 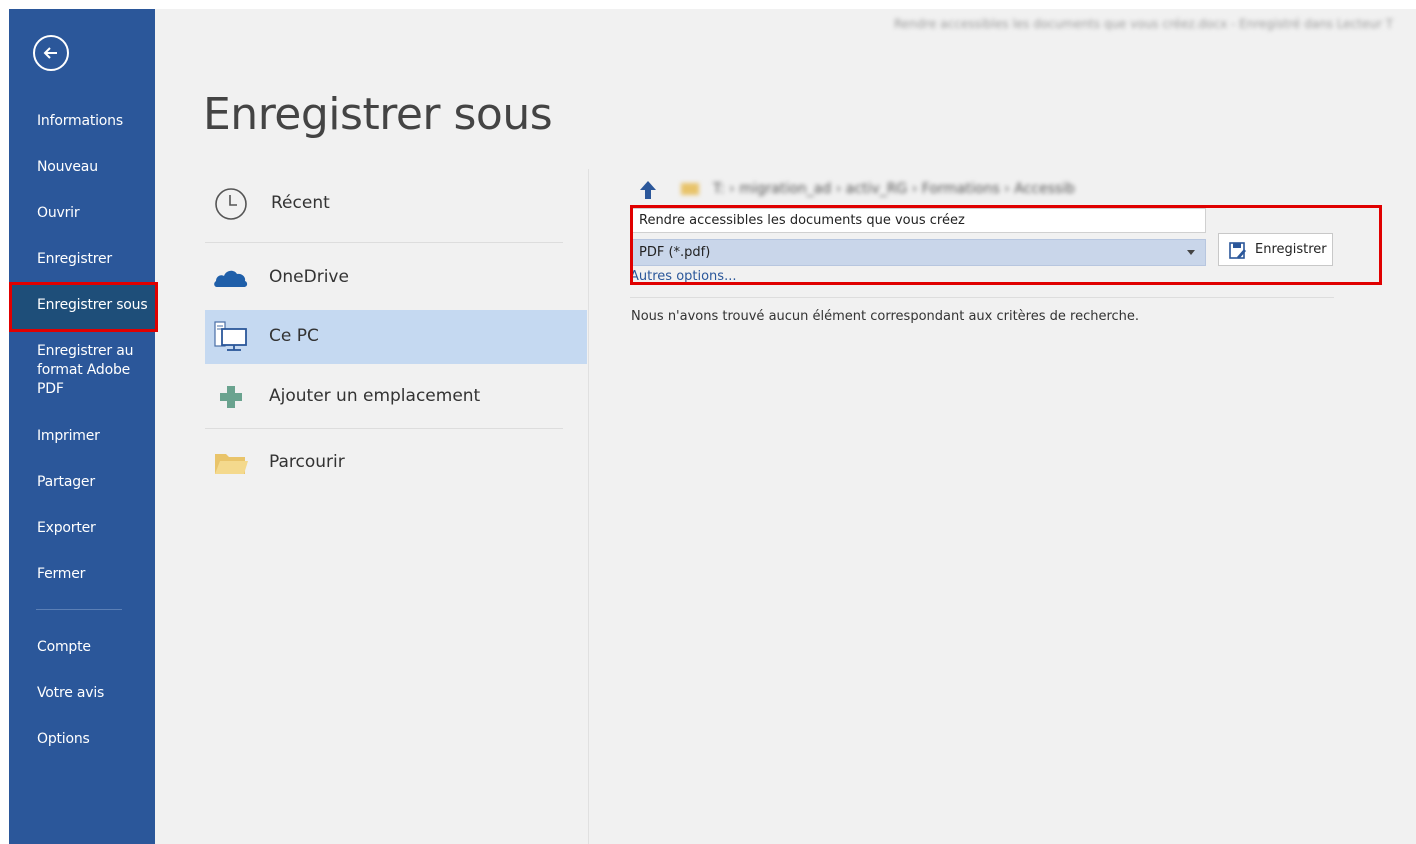 I want to click on save-button-label: Enregistrer, so click(x=1291, y=249).